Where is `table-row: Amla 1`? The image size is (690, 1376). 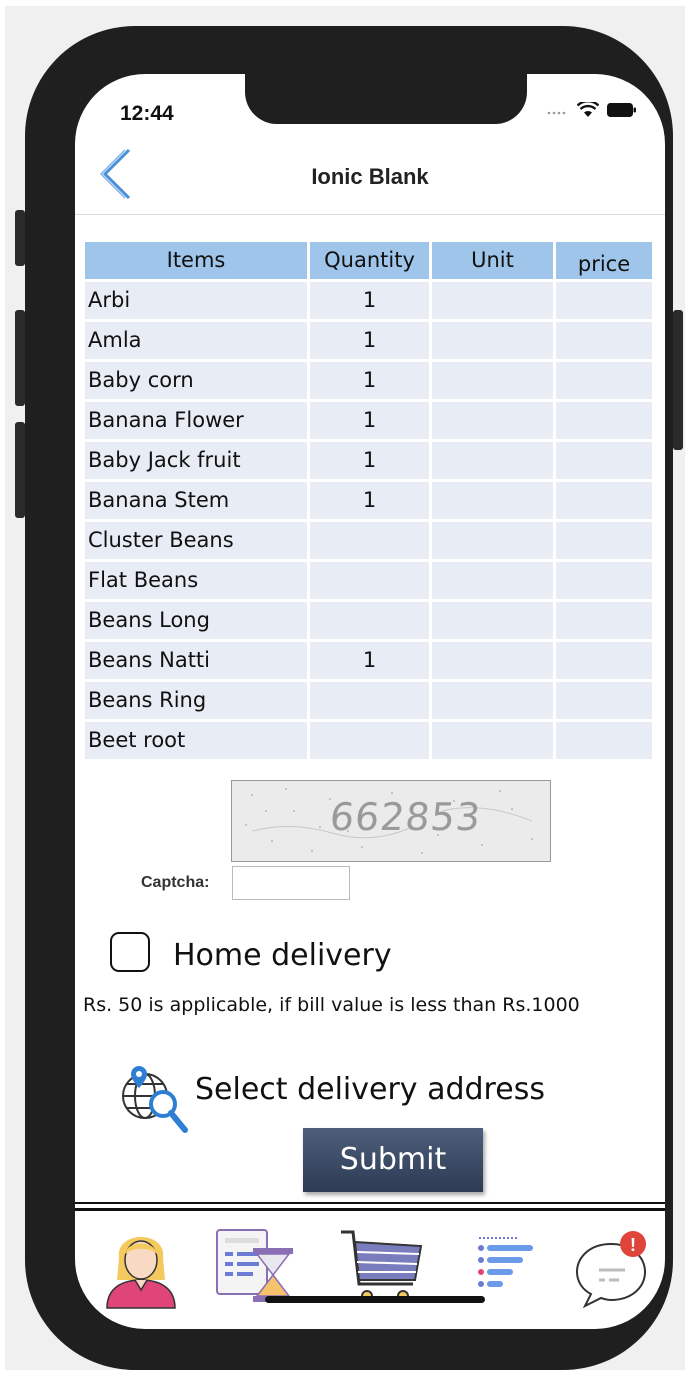 table-row: Amla 1 is located at coordinates (368, 342).